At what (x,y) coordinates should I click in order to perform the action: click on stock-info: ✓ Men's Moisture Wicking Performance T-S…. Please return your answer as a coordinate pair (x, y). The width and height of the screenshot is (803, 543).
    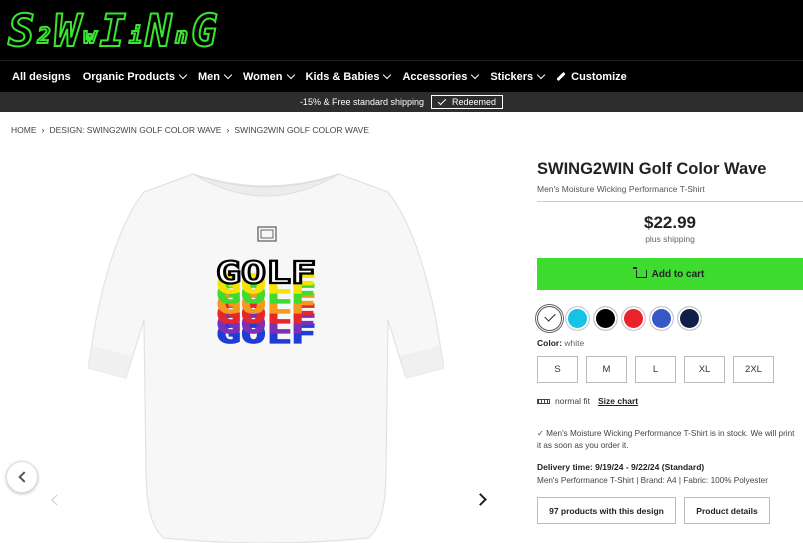
    Looking at the image, I should click on (668, 440).